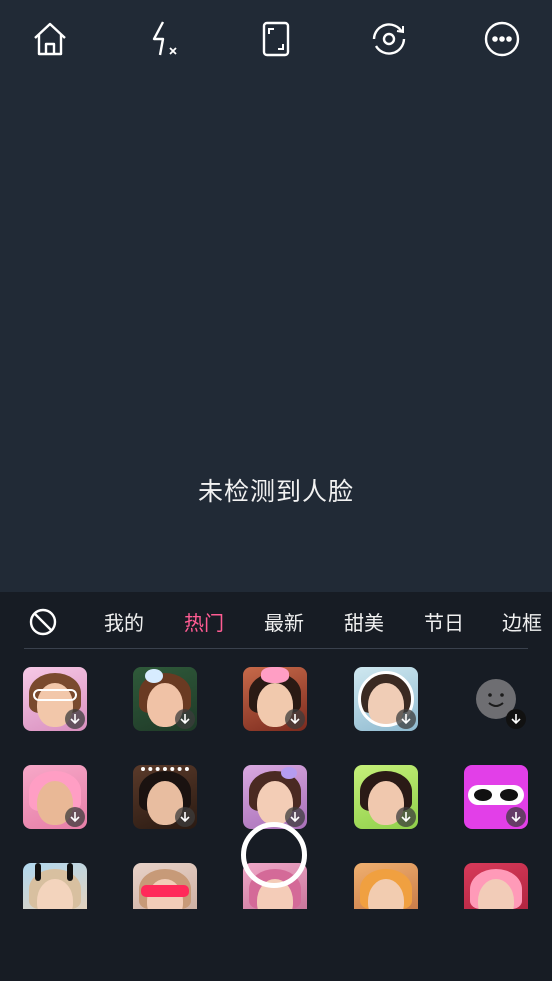  What do you see at coordinates (496, 886) in the screenshot?
I see `pink-mouse-sticker` at bounding box center [496, 886].